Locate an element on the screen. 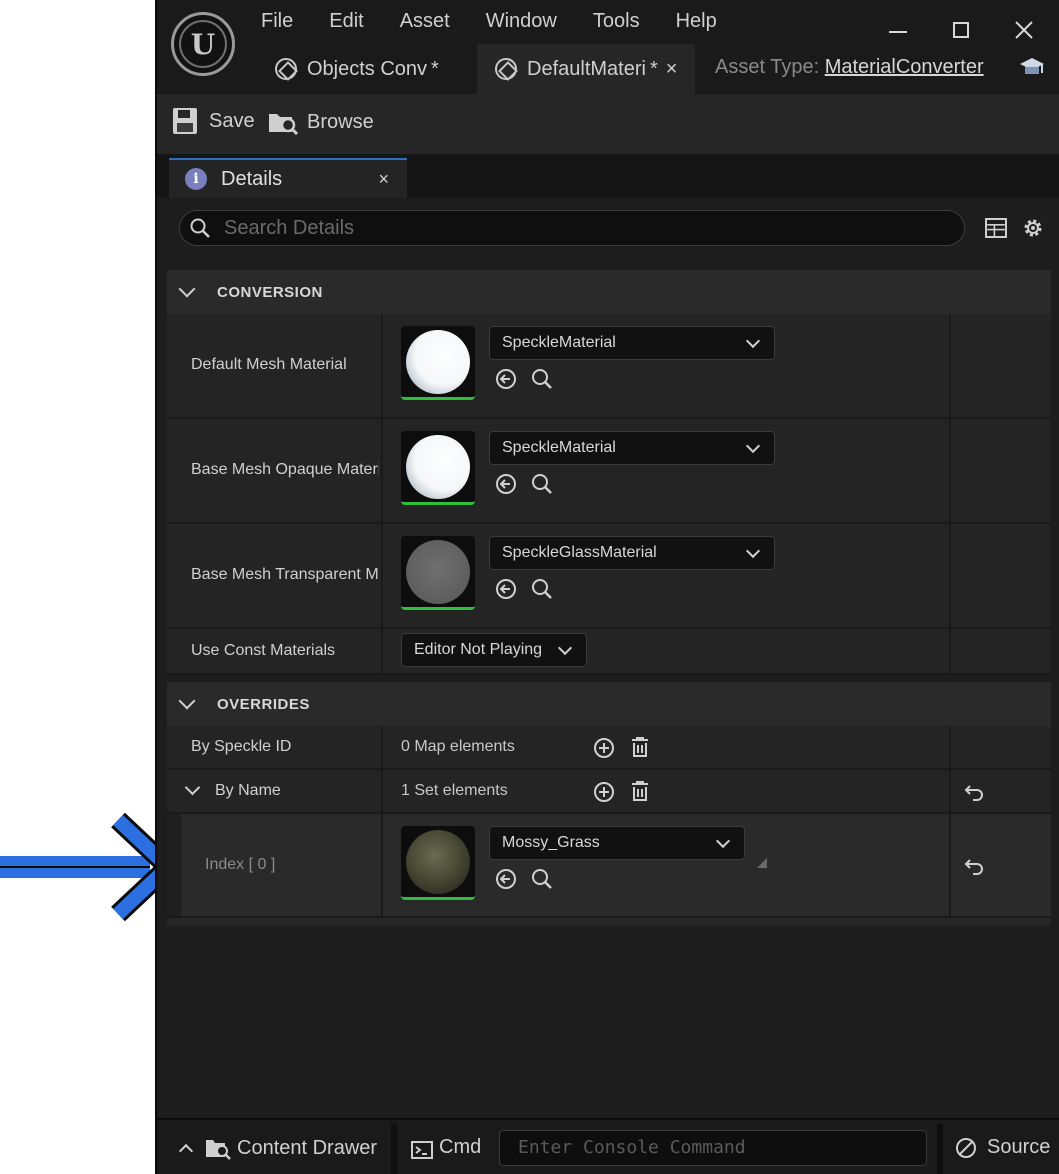  menu-tools: Tools is located at coordinates (616, 21).